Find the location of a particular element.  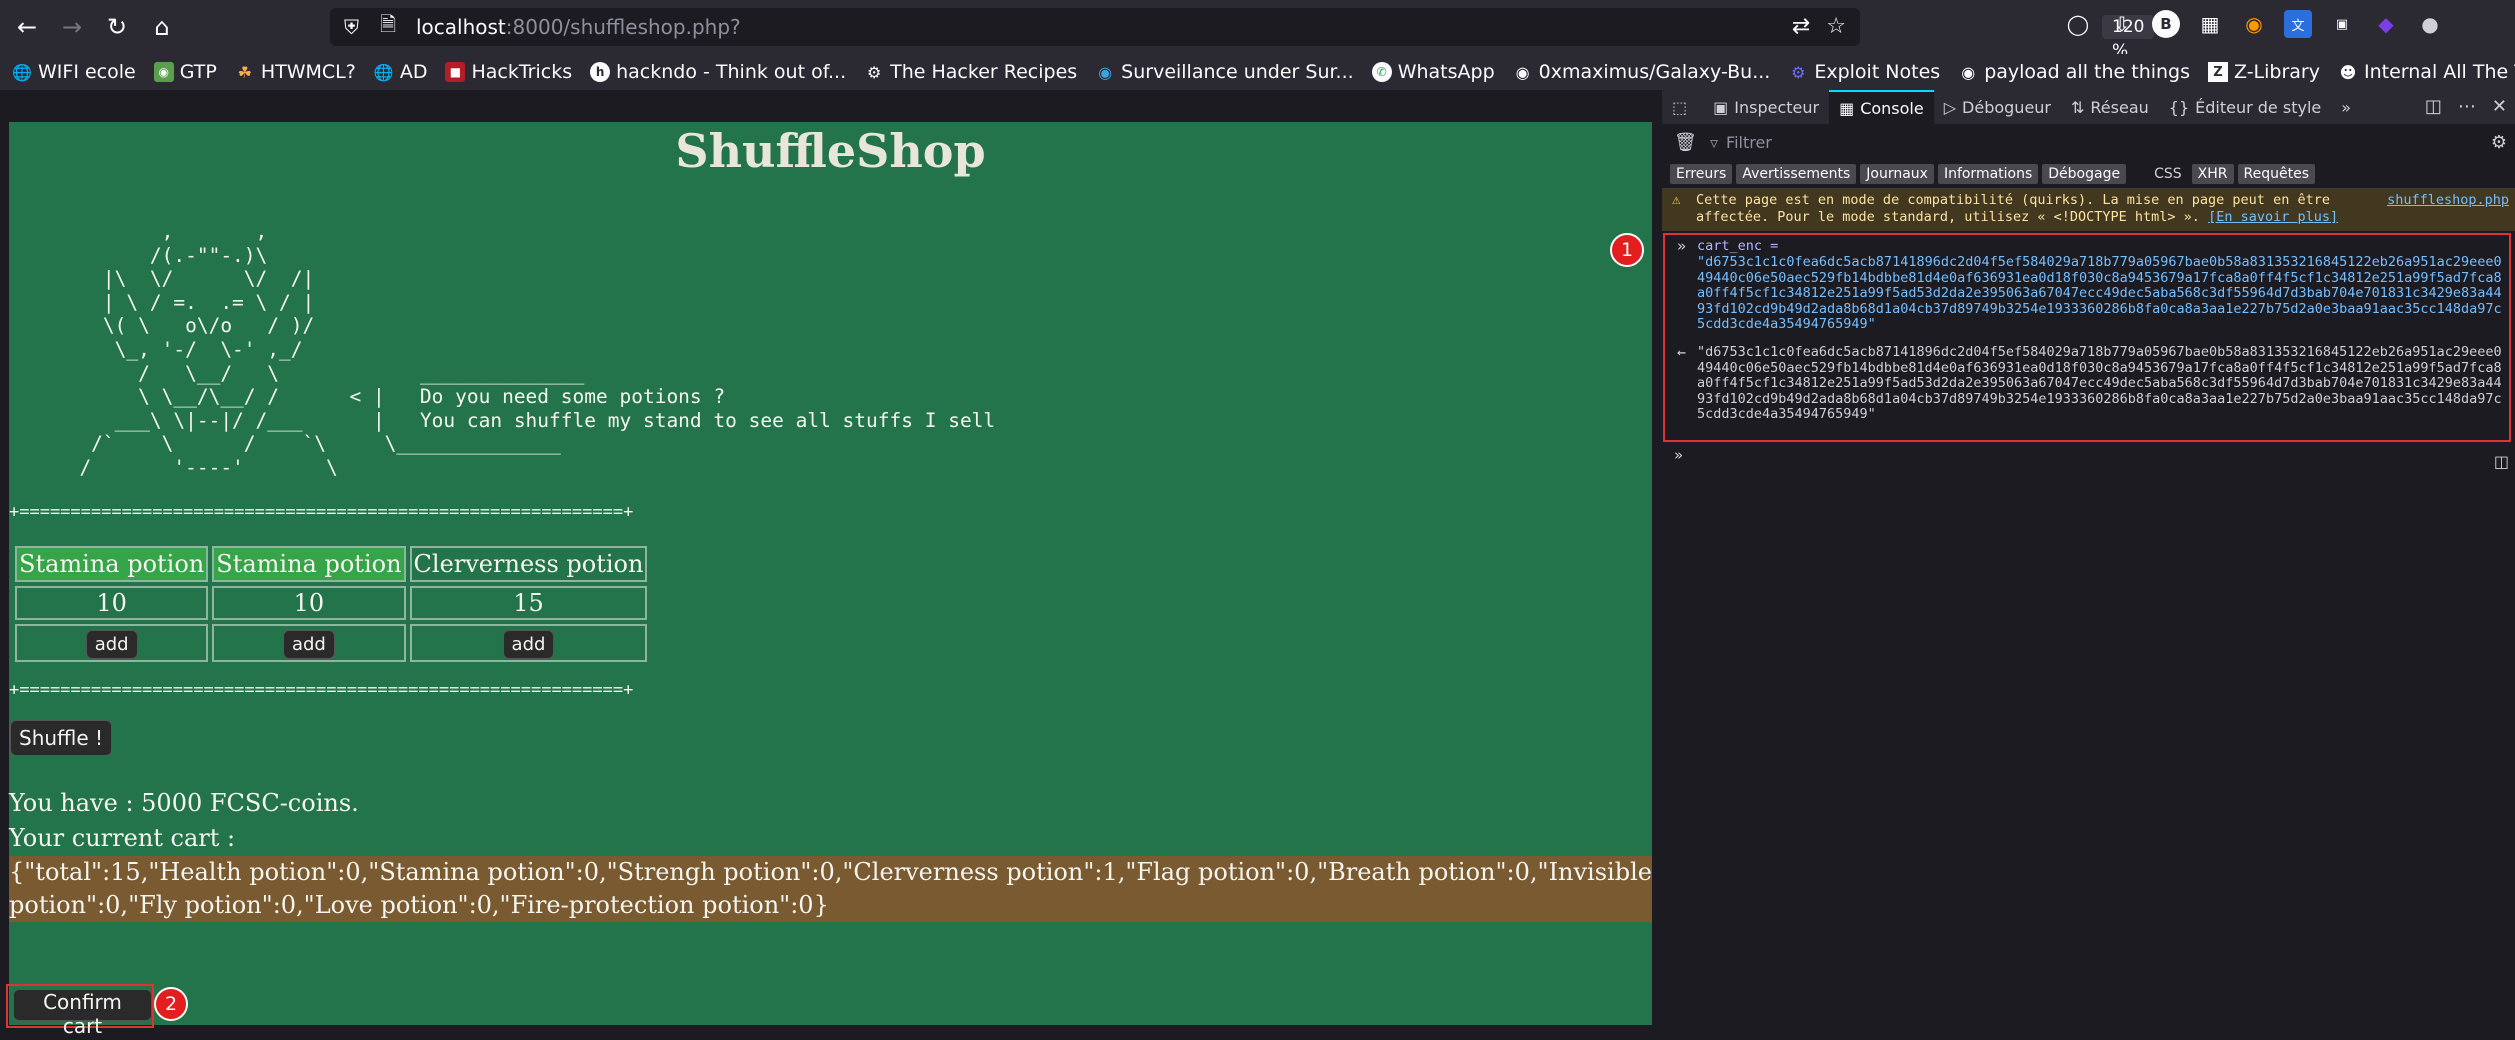

learn-more-link: [En savoir plus] is located at coordinates (2273, 217).